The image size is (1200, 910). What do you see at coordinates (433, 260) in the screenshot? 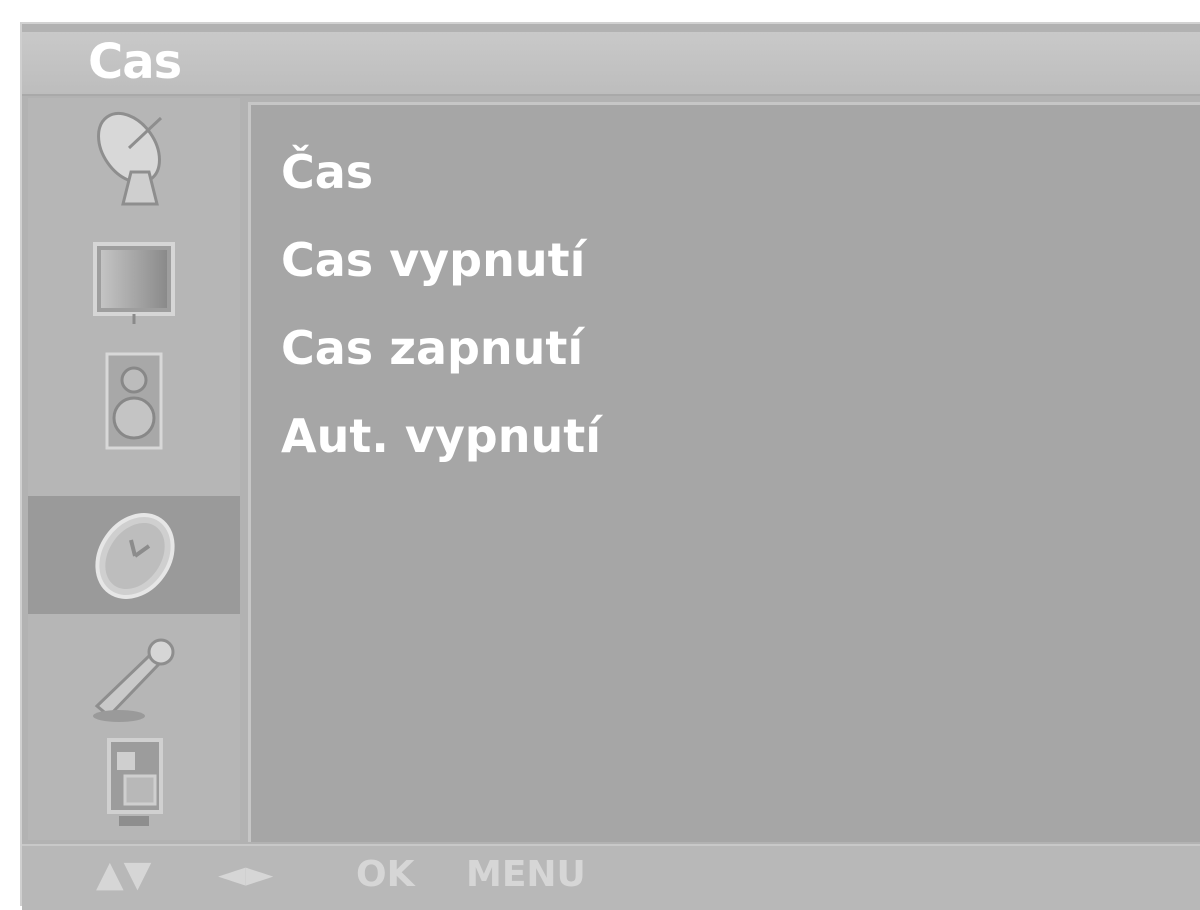
I see `menu-item-off-time: Cas vypnutí` at bounding box center [433, 260].